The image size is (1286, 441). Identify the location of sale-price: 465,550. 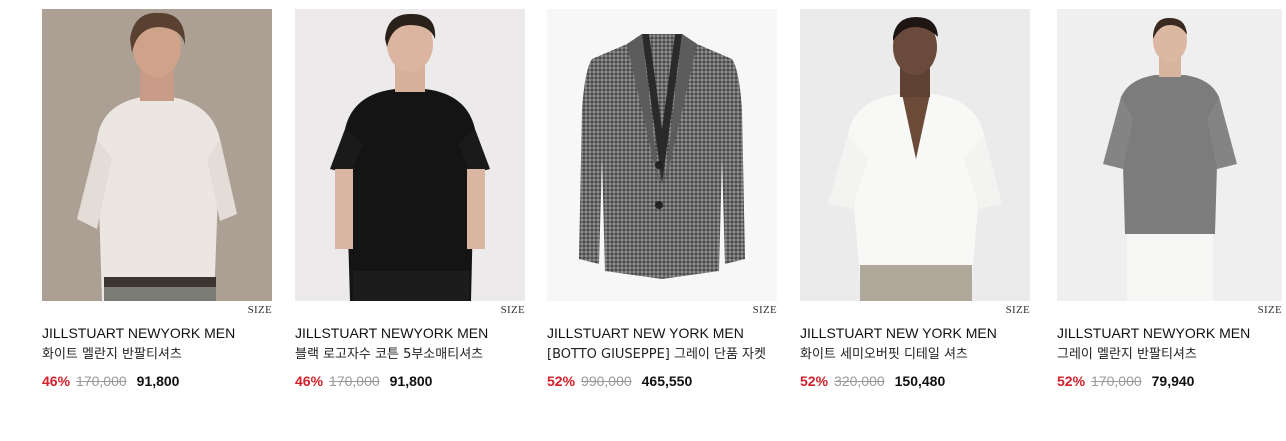
(667, 381).